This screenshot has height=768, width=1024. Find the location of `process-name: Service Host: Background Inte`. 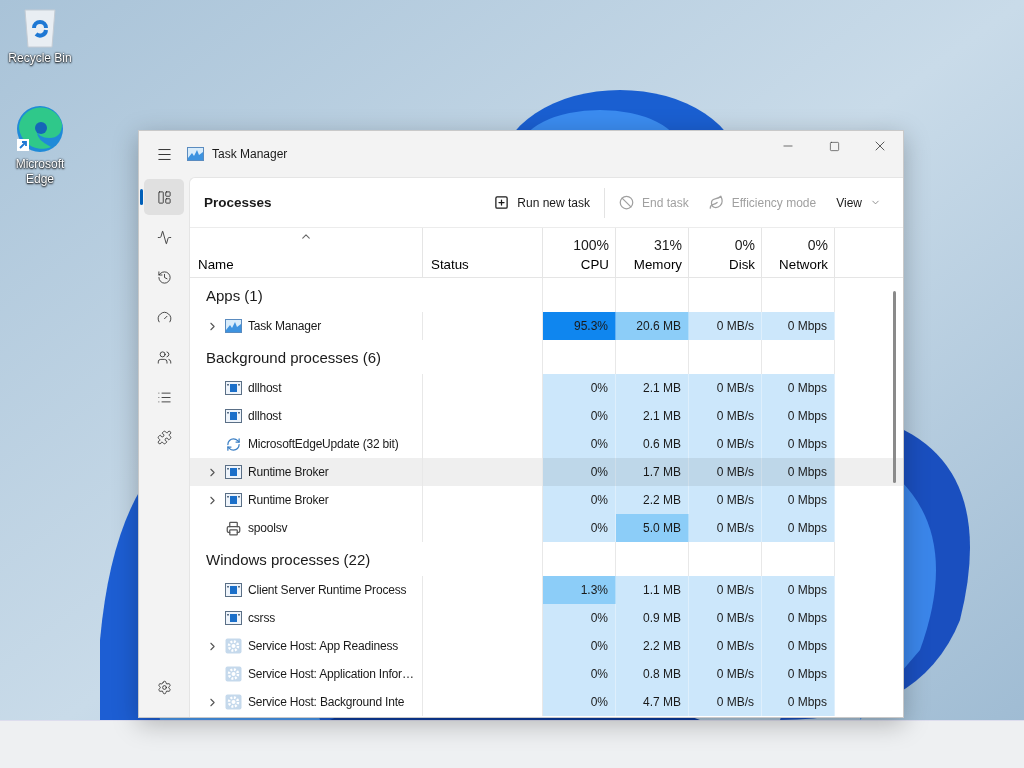

process-name: Service Host: Background Inte is located at coordinates (326, 702).